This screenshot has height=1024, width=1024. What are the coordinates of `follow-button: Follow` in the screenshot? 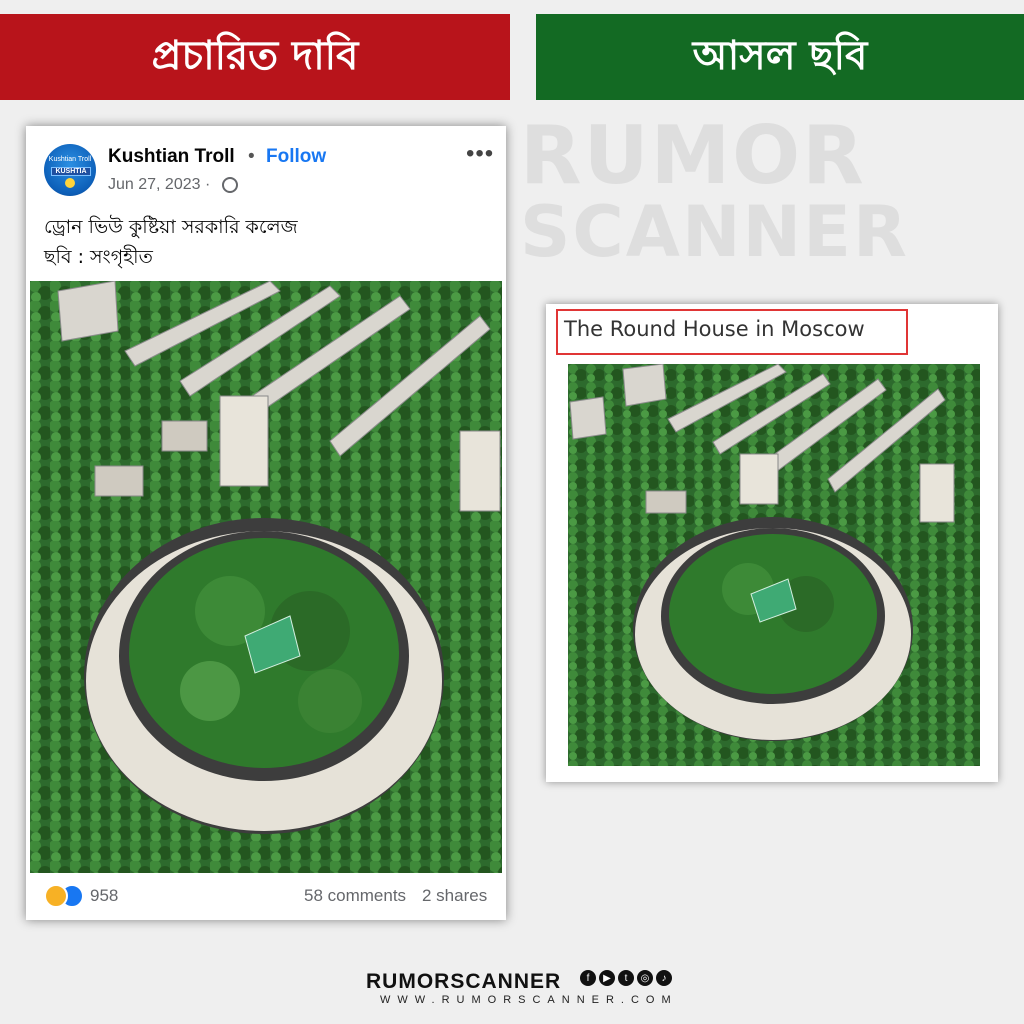 It's located at (296, 157).